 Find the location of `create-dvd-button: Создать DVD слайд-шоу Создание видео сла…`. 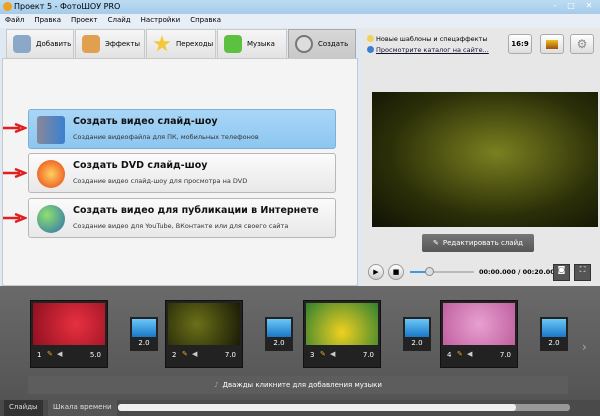

create-dvd-button: Создать DVD слайд-шоу Создание видео сла… is located at coordinates (182, 173).